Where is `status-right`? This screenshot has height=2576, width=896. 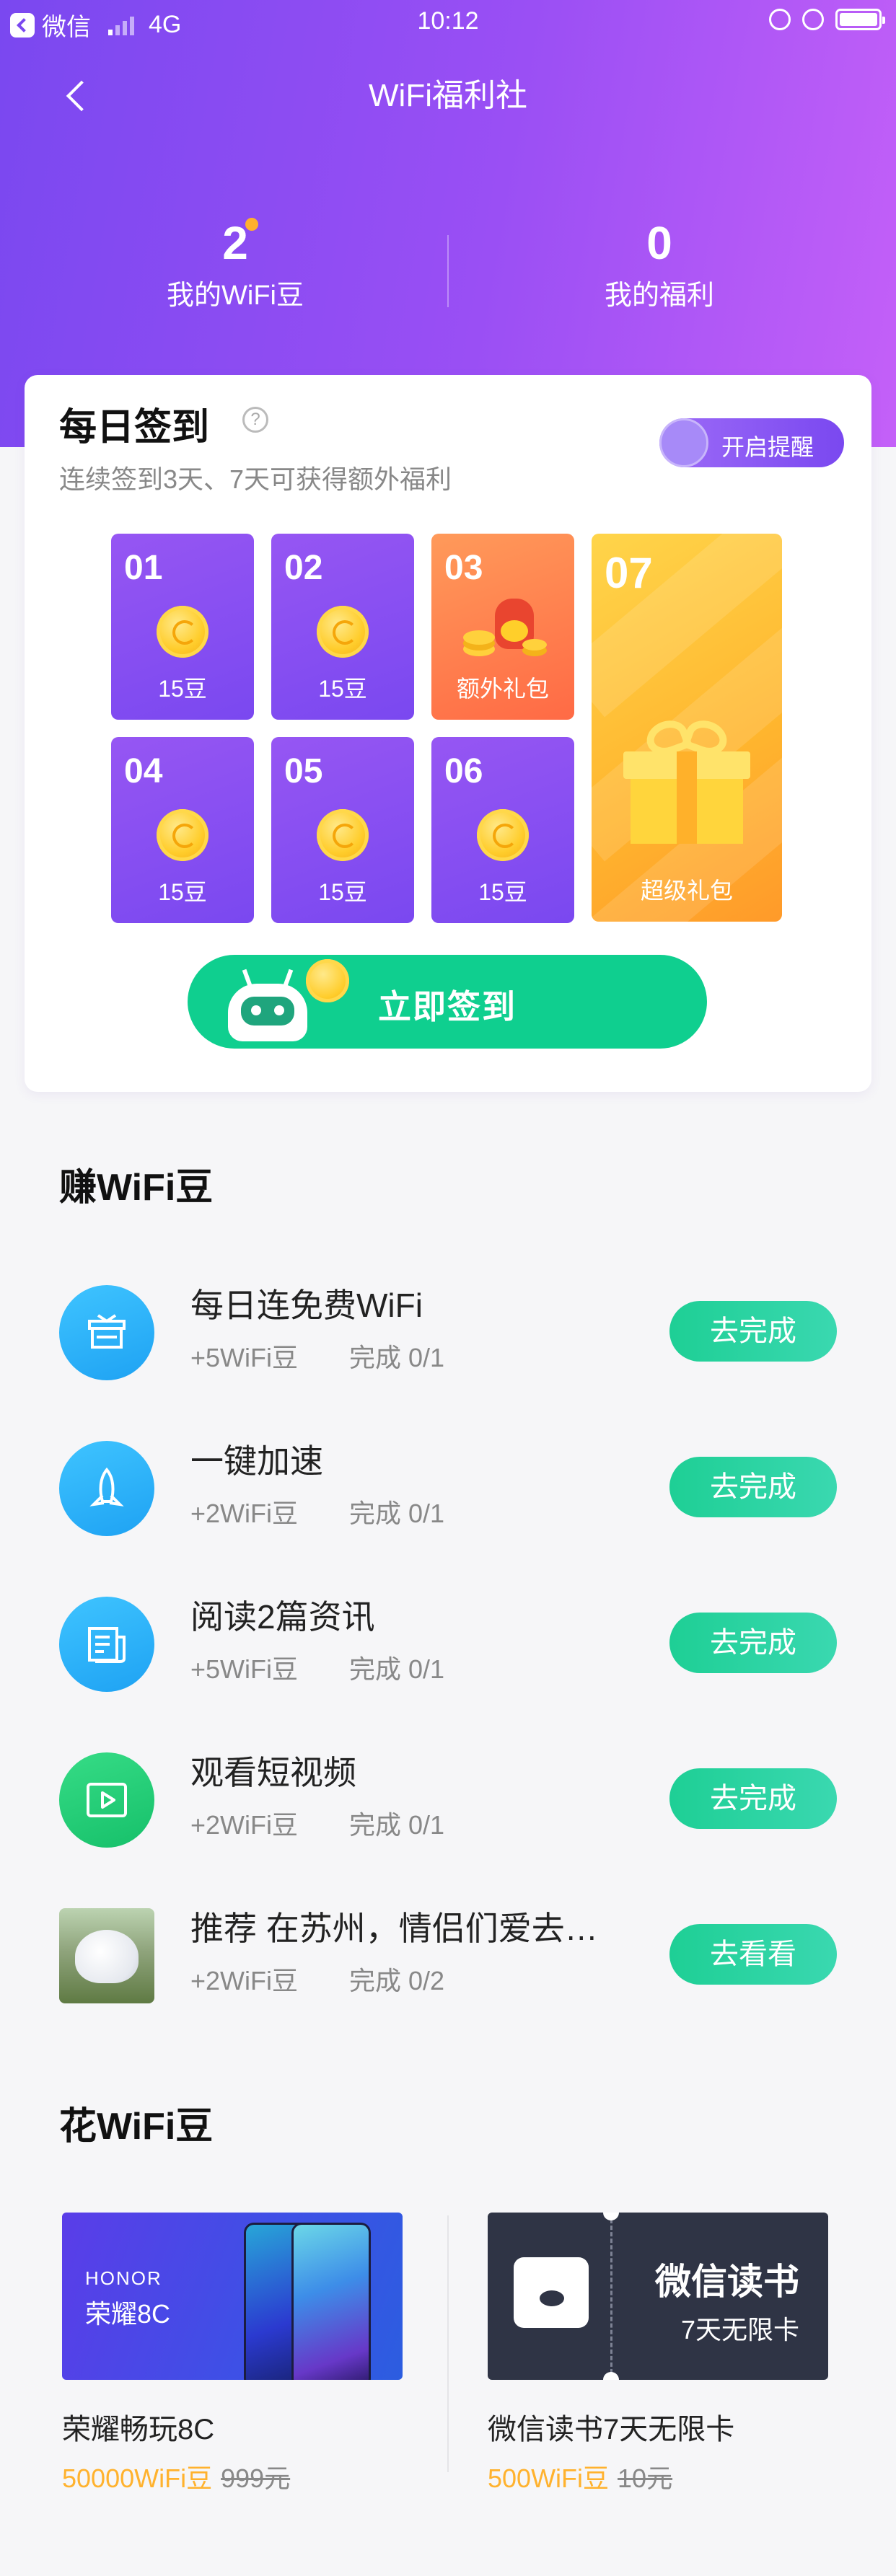
status-right is located at coordinates (827, 19).